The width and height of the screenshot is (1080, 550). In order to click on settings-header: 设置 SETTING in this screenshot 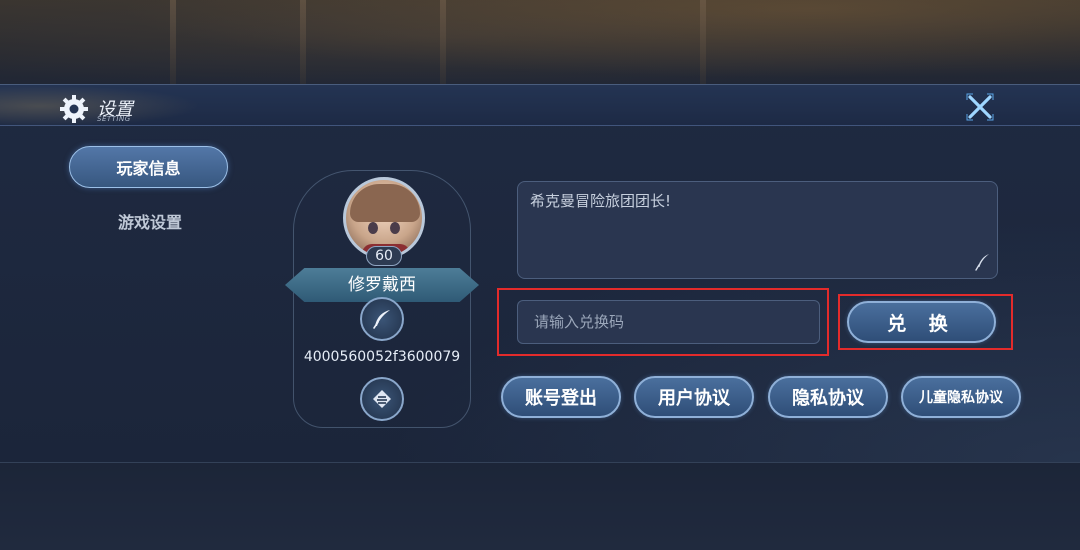, I will do `click(540, 105)`.